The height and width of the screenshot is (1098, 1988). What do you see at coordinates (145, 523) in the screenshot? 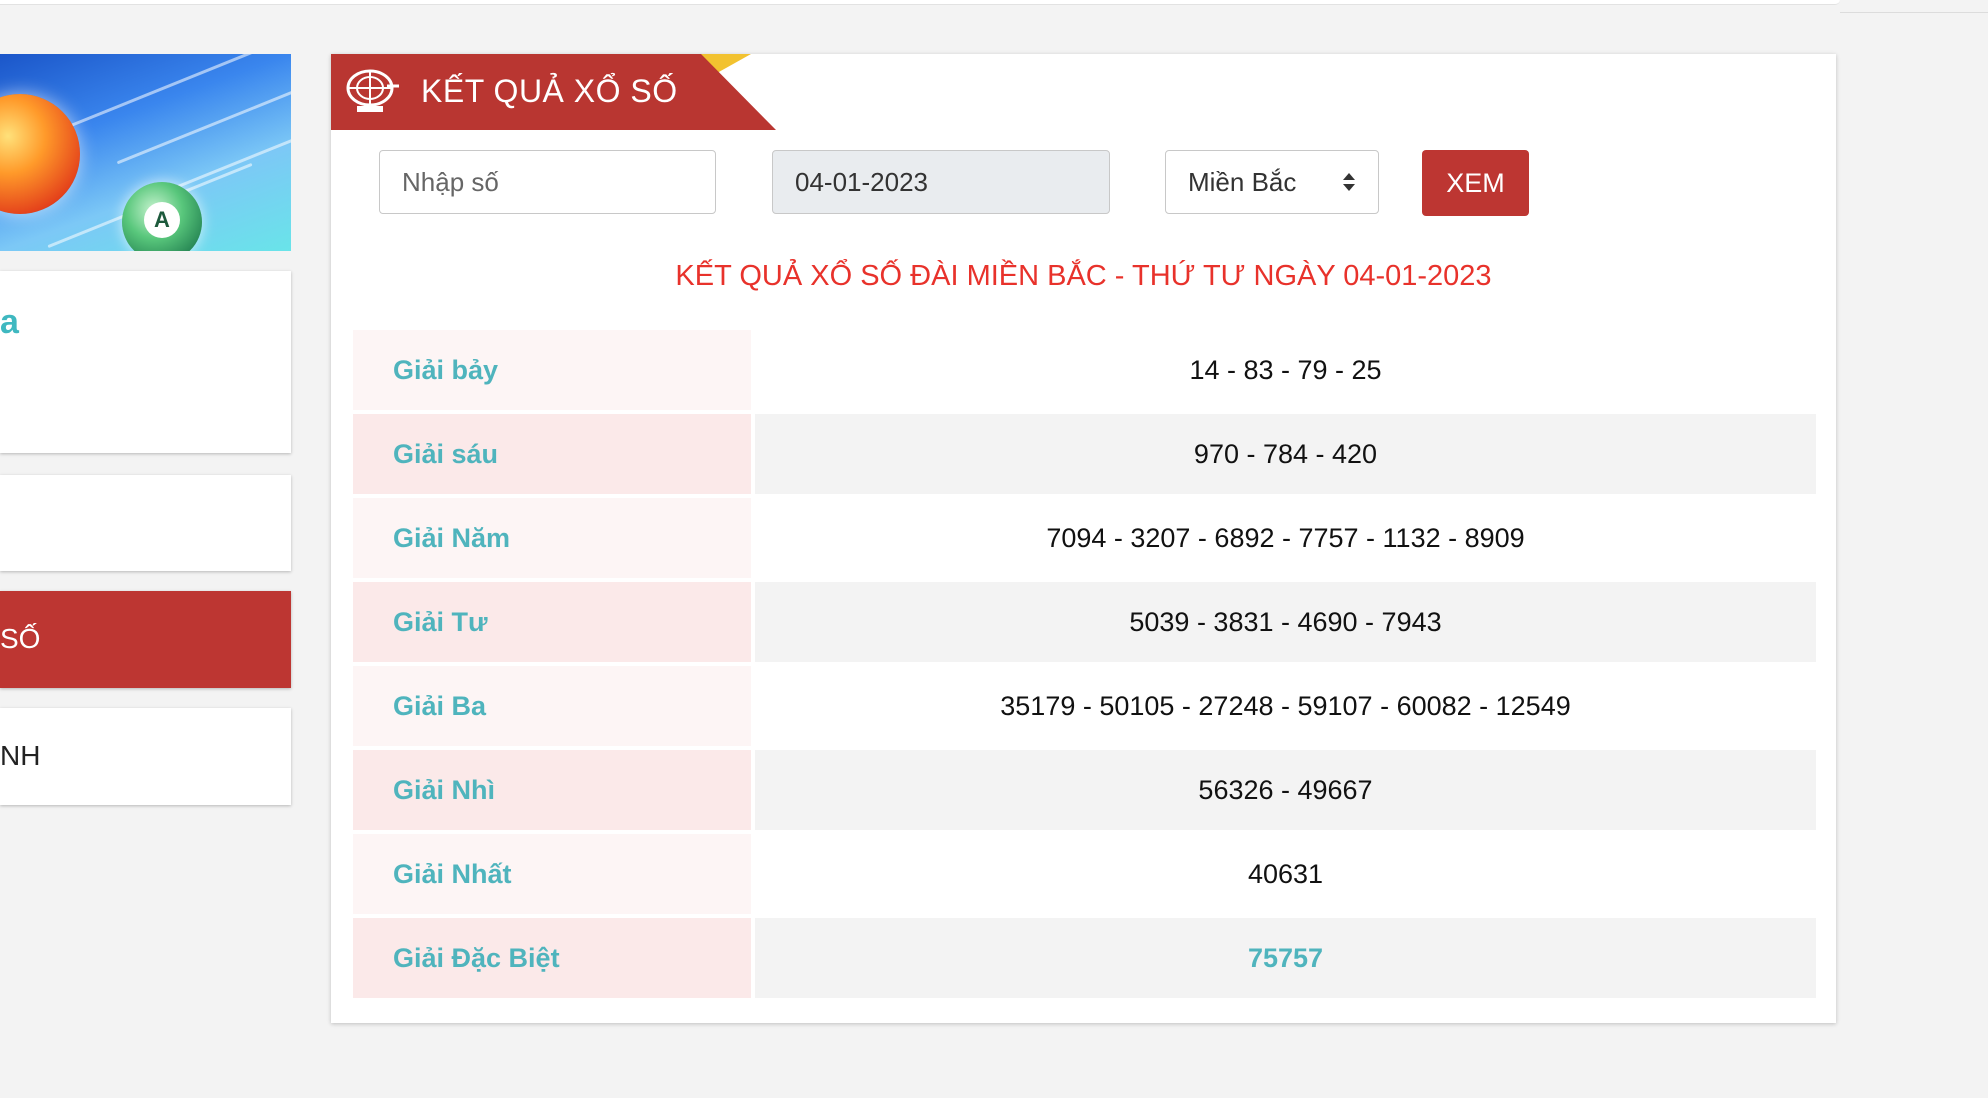
I see `sidebar-card-empty` at bounding box center [145, 523].